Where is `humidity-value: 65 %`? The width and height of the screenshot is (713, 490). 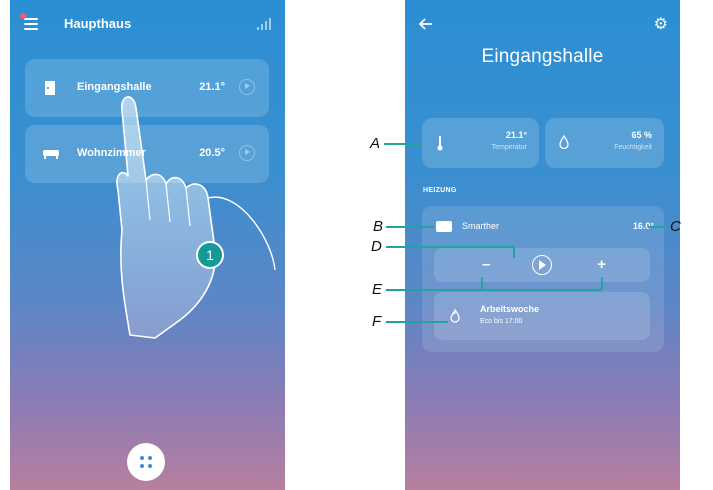 humidity-value: 65 % is located at coordinates (641, 135).